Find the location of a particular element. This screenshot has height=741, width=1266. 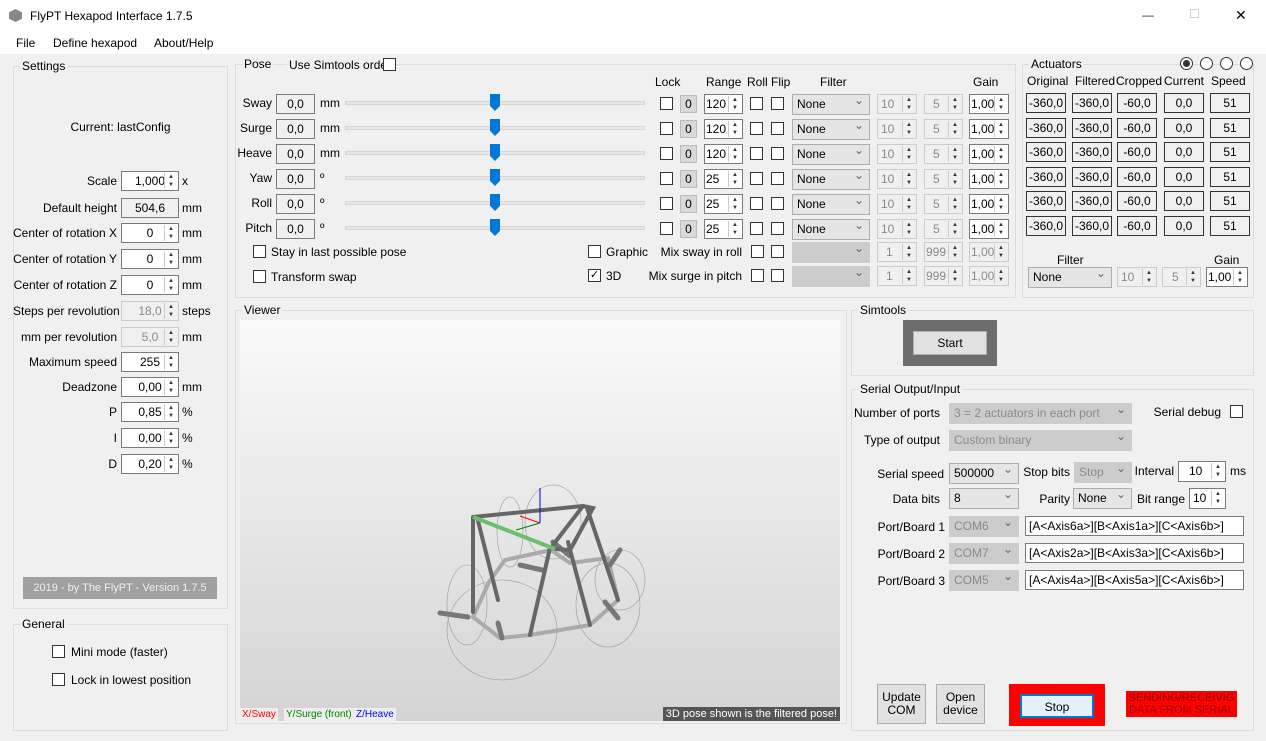

setting-spinner: 0,85 ▲ ▼ is located at coordinates (150, 412).